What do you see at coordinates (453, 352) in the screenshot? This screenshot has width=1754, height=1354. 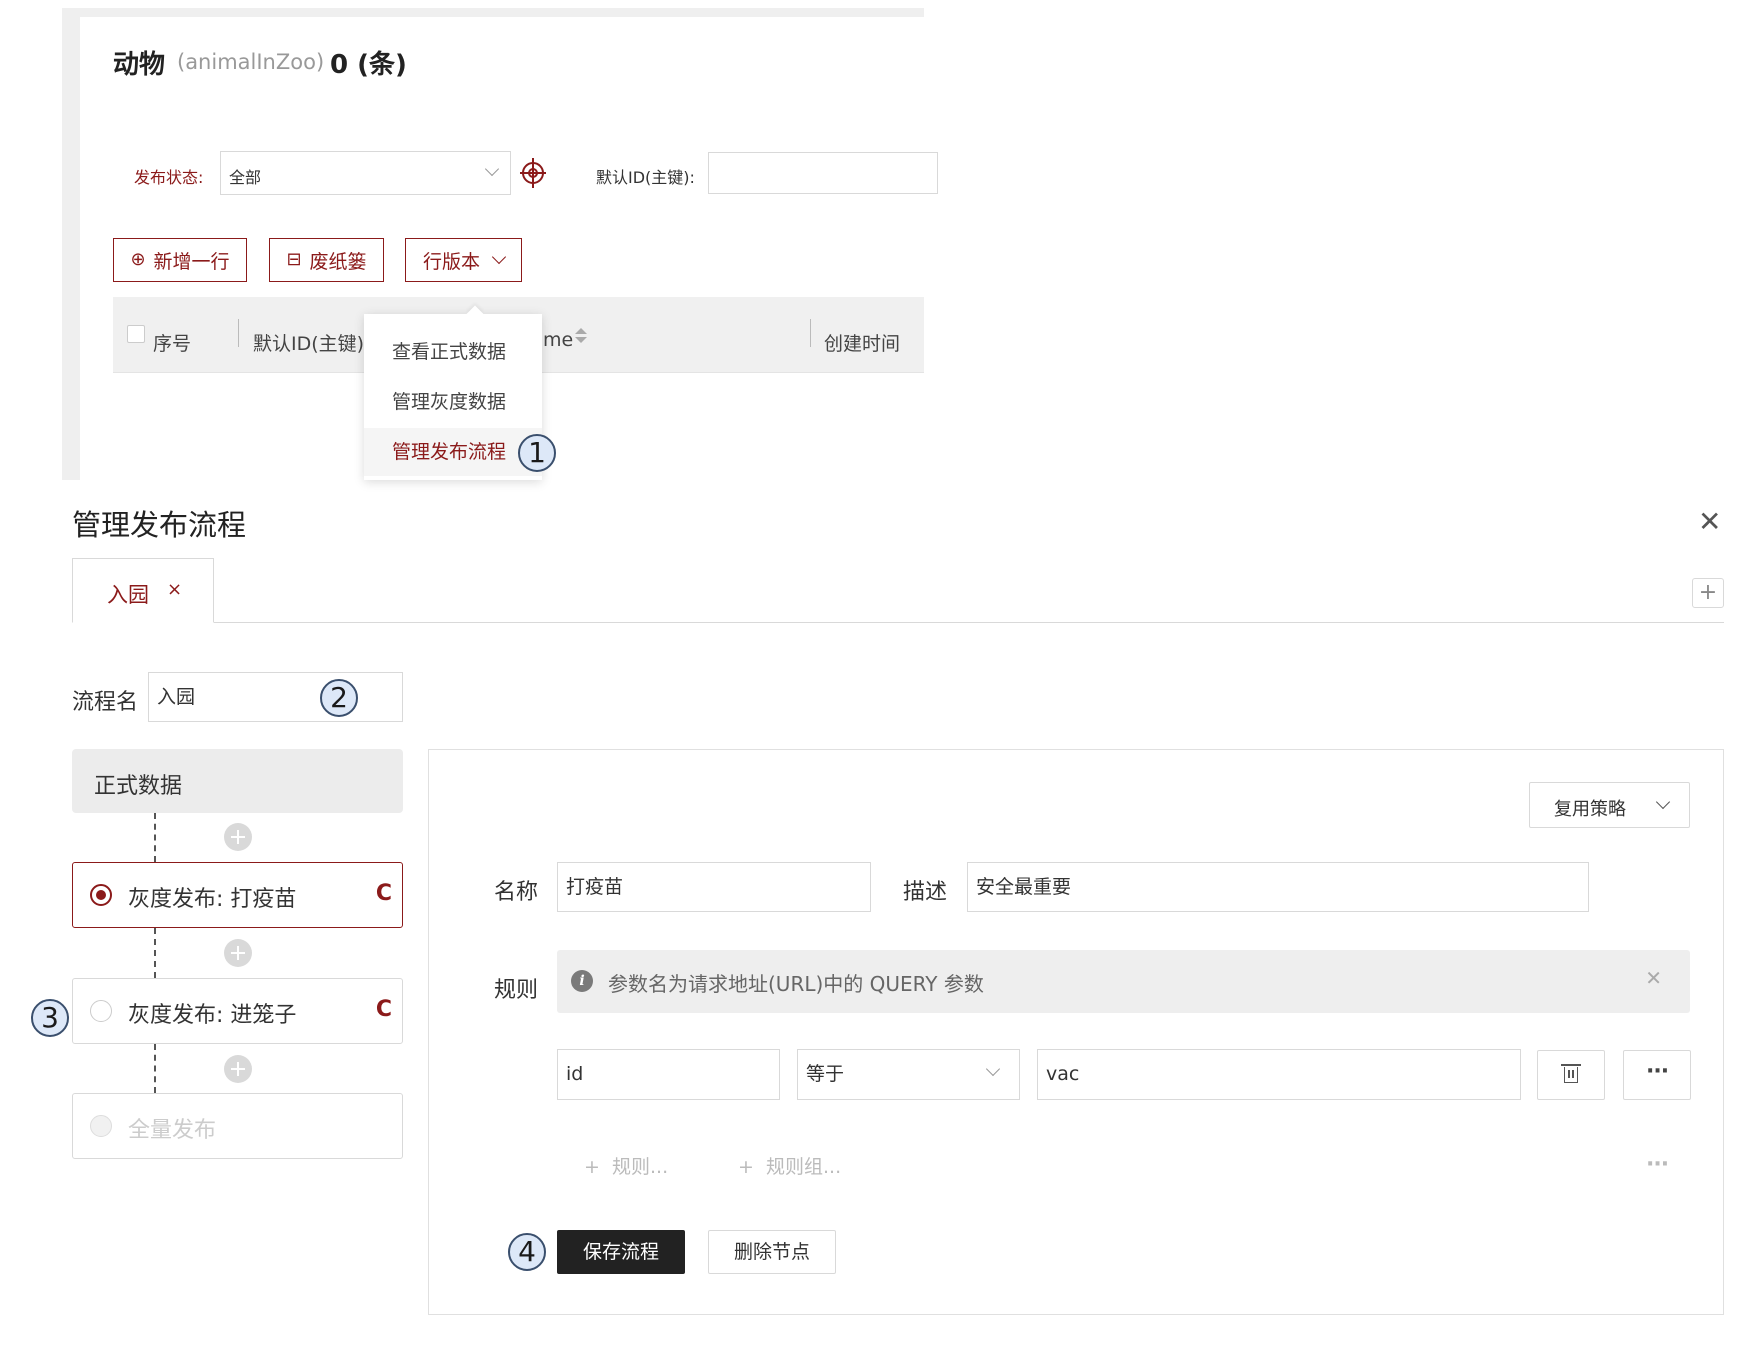 I see `menu-item-view-formal-data: 查看正式数据` at bounding box center [453, 352].